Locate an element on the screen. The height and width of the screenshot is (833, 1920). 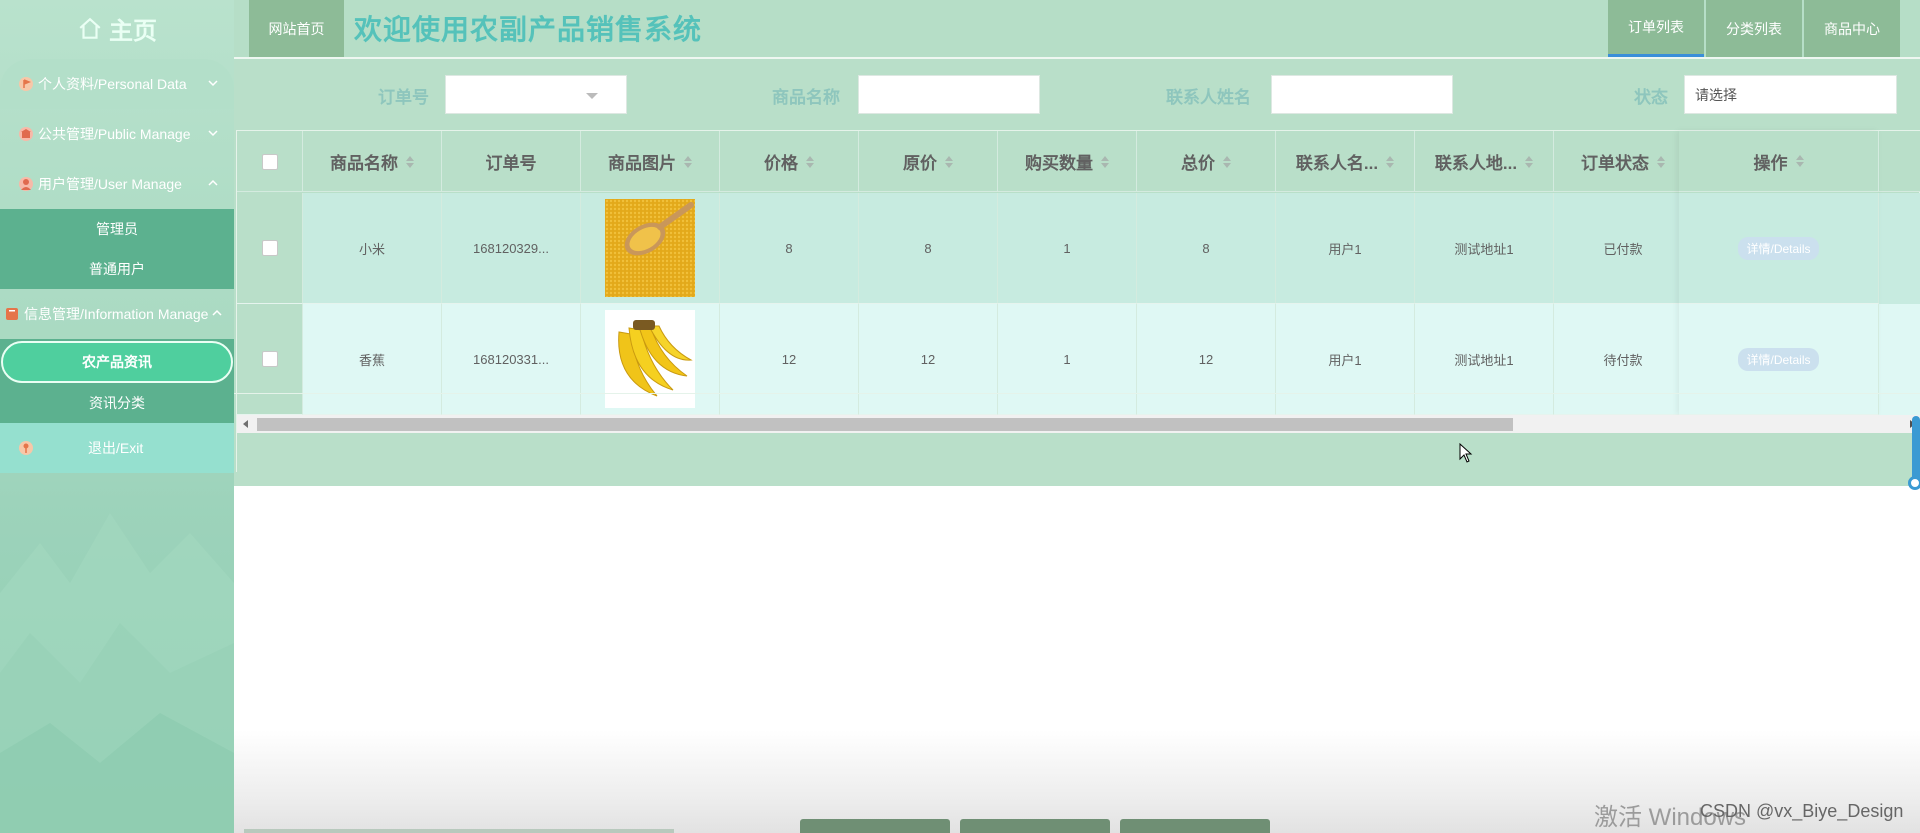
contact-name-input is located at coordinates (1362, 94).